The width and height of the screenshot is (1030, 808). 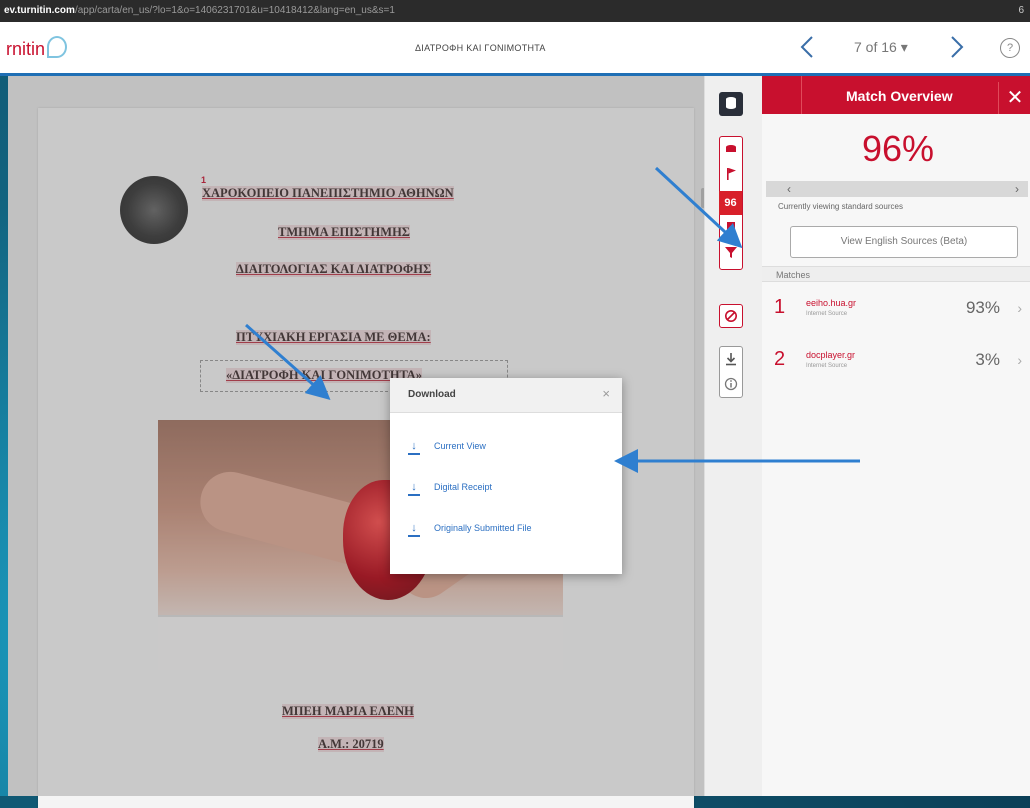 What do you see at coordinates (731, 104) in the screenshot?
I see `database-icon` at bounding box center [731, 104].